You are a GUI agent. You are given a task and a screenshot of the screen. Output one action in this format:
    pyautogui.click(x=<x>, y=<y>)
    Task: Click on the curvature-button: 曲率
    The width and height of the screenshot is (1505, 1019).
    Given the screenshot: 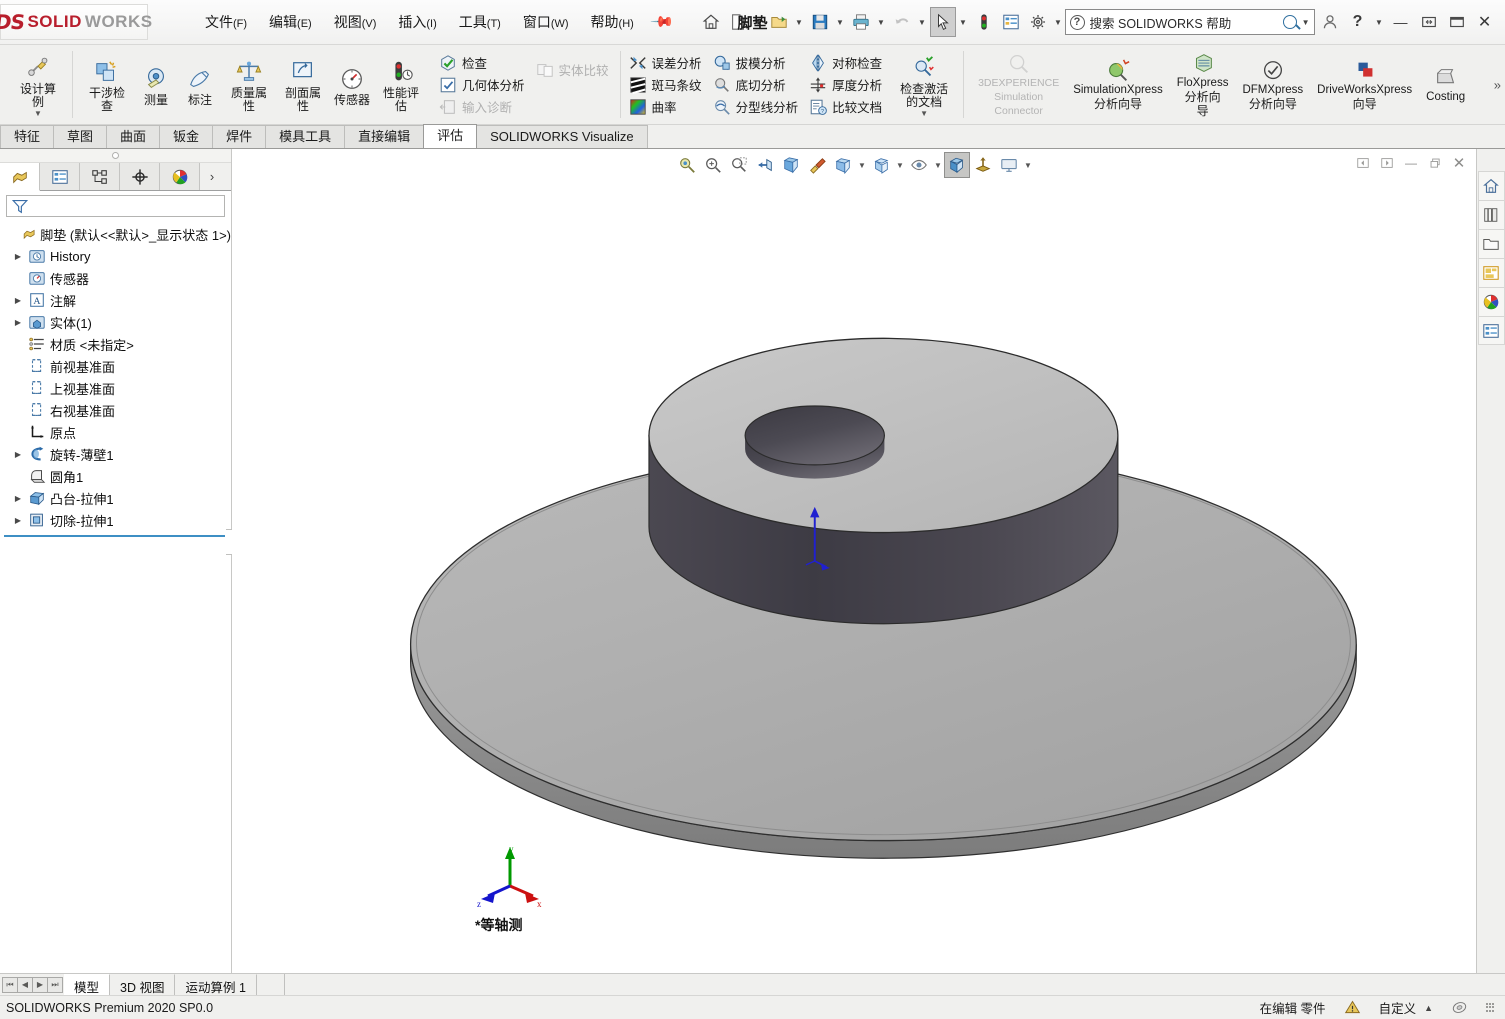 What is the action you would take?
    pyautogui.click(x=667, y=106)
    